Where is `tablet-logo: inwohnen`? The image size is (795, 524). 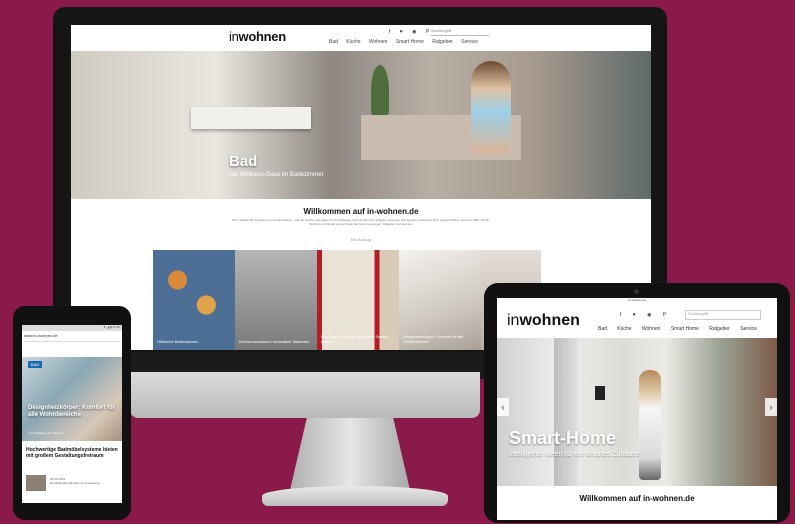 tablet-logo: inwohnen is located at coordinates (543, 321).